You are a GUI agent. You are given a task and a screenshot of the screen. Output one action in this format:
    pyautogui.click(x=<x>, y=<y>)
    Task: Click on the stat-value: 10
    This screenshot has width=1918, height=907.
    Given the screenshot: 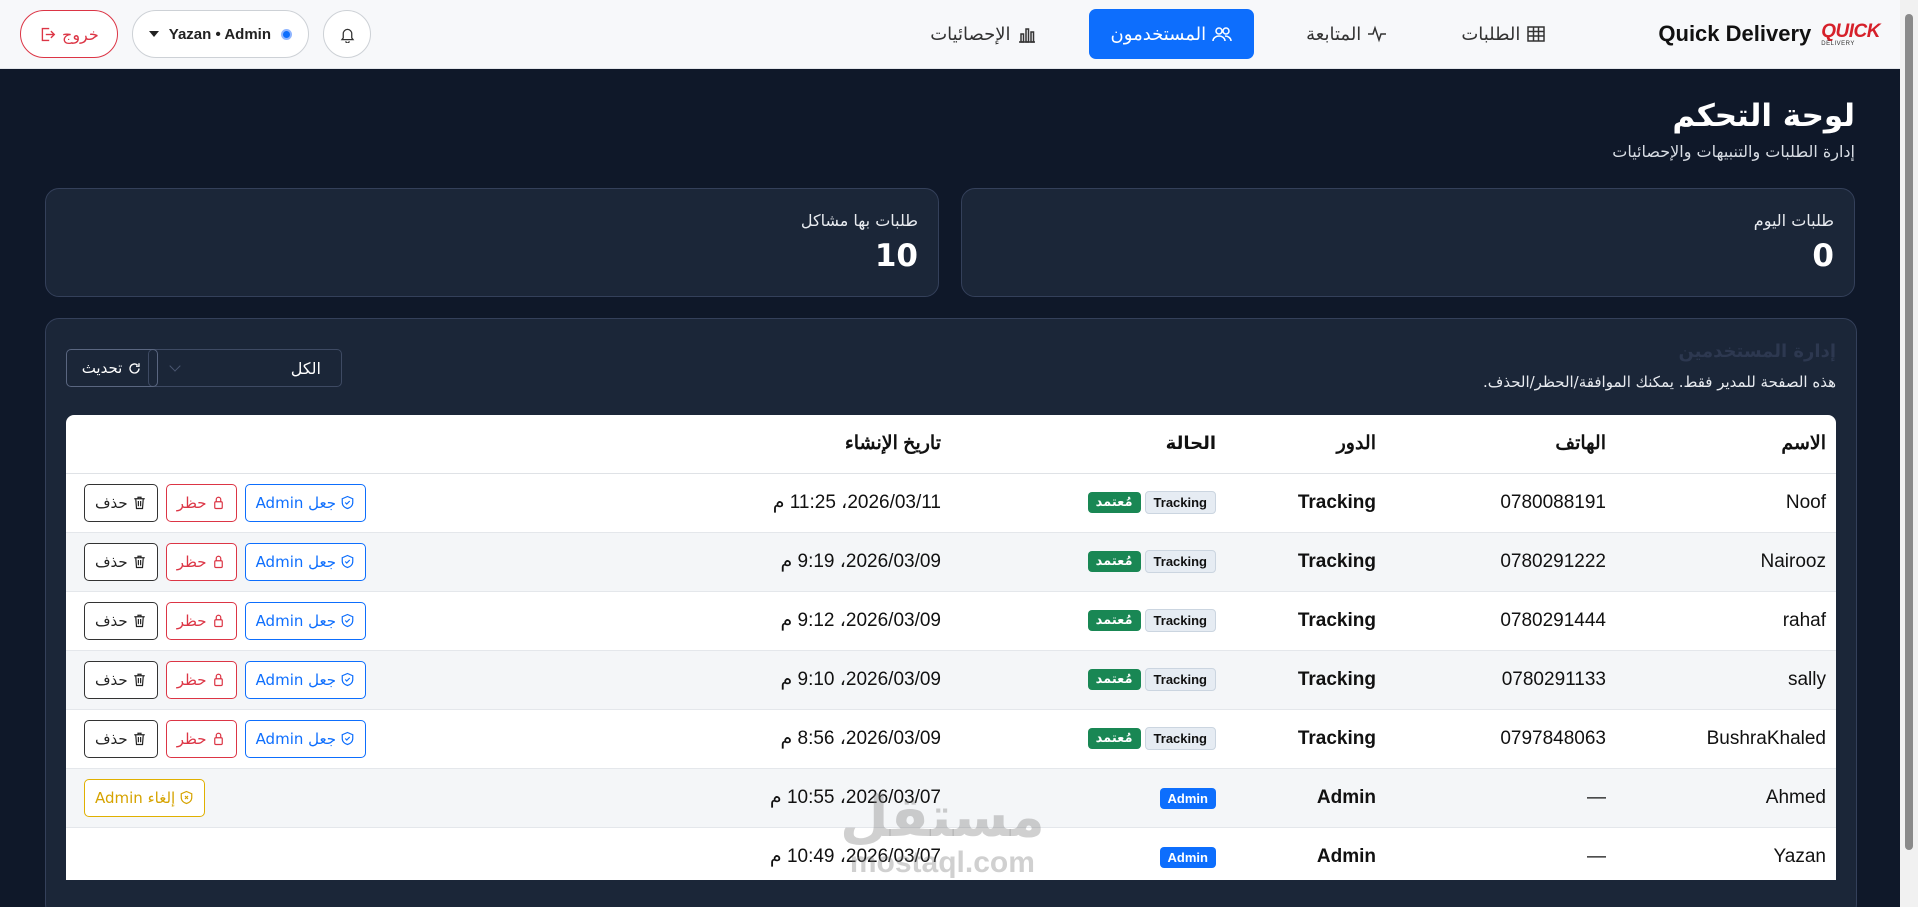 What is the action you would take?
    pyautogui.click(x=896, y=256)
    